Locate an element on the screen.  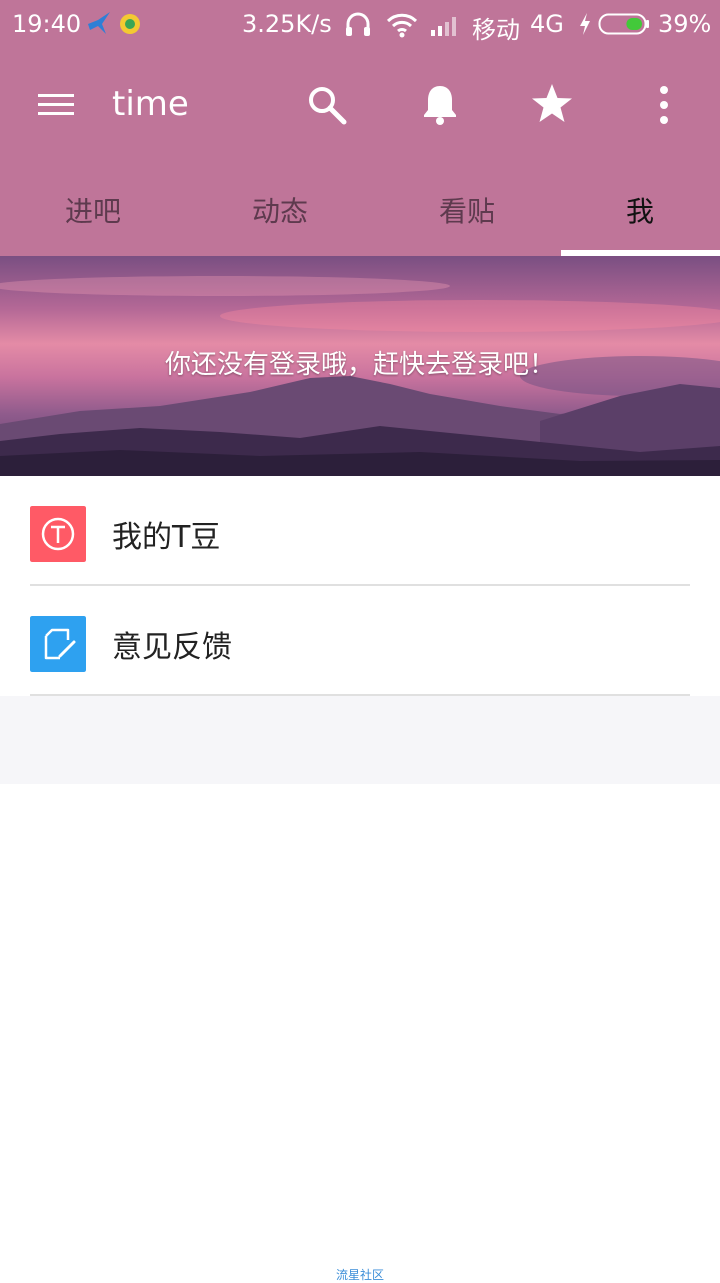
list-item-label: 我的T豆 is located at coordinates (166, 537).